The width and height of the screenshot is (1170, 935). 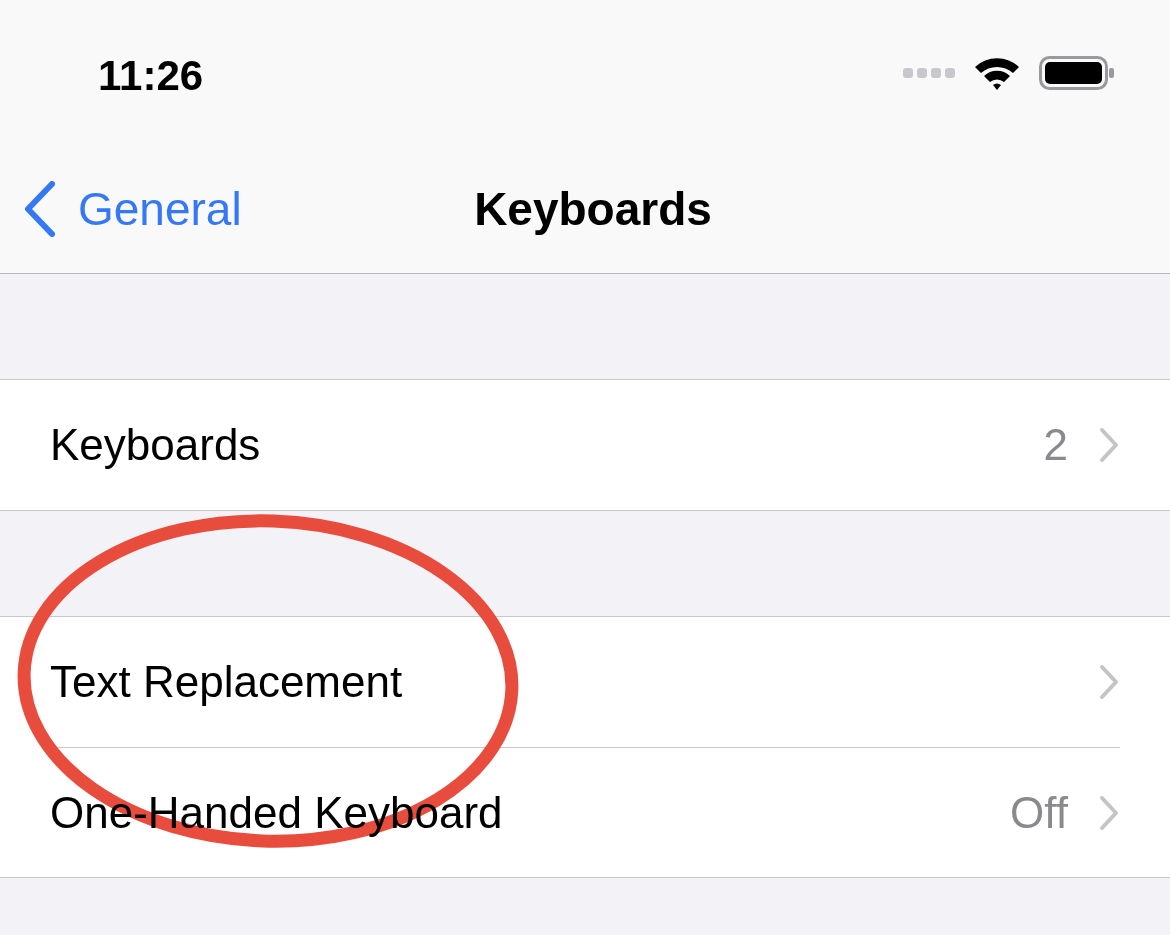 I want to click on wifi-icon, so click(x=997, y=73).